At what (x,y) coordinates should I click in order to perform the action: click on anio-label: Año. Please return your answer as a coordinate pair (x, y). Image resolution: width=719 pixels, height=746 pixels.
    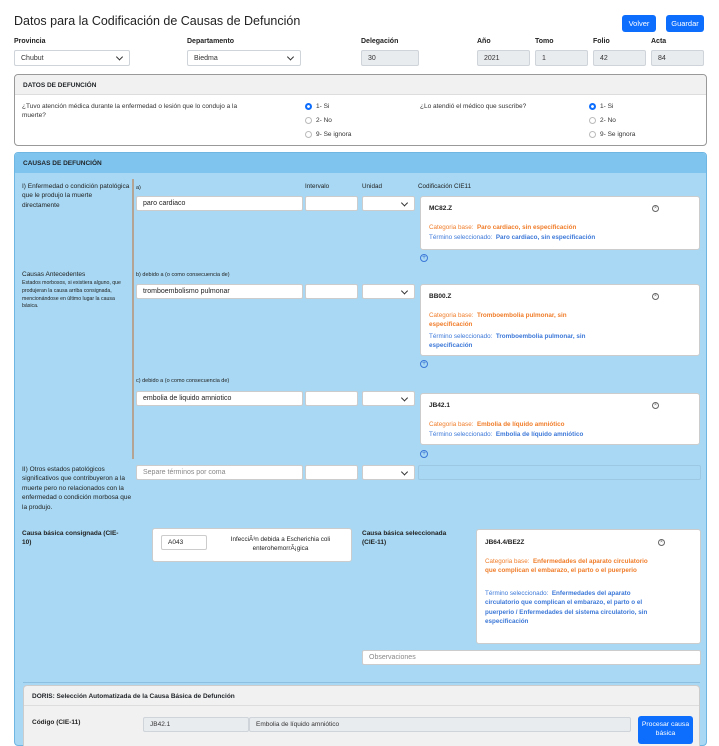
    Looking at the image, I should click on (484, 41).